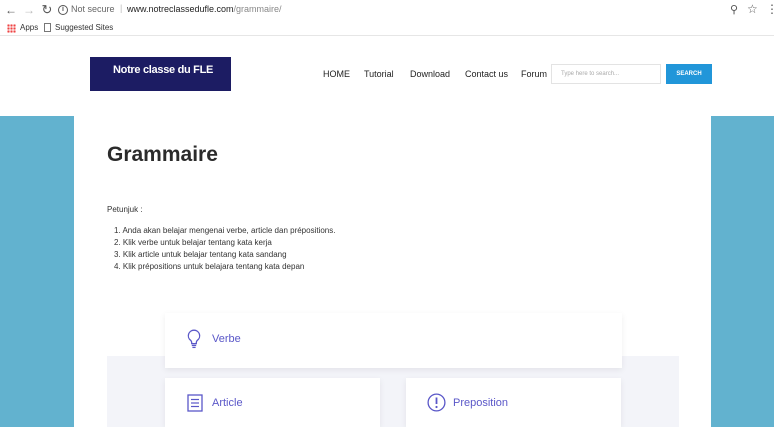  Describe the element at coordinates (160, 74) in the screenshot. I see `site-logo: Notre classe du FLE` at that location.